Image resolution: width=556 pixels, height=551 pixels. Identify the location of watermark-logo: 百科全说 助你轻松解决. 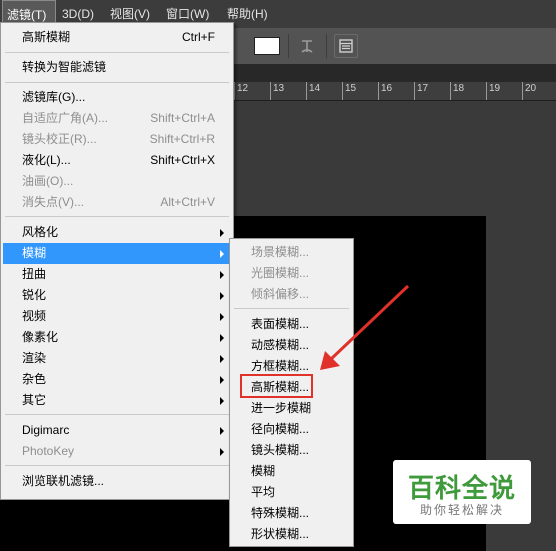
(462, 492).